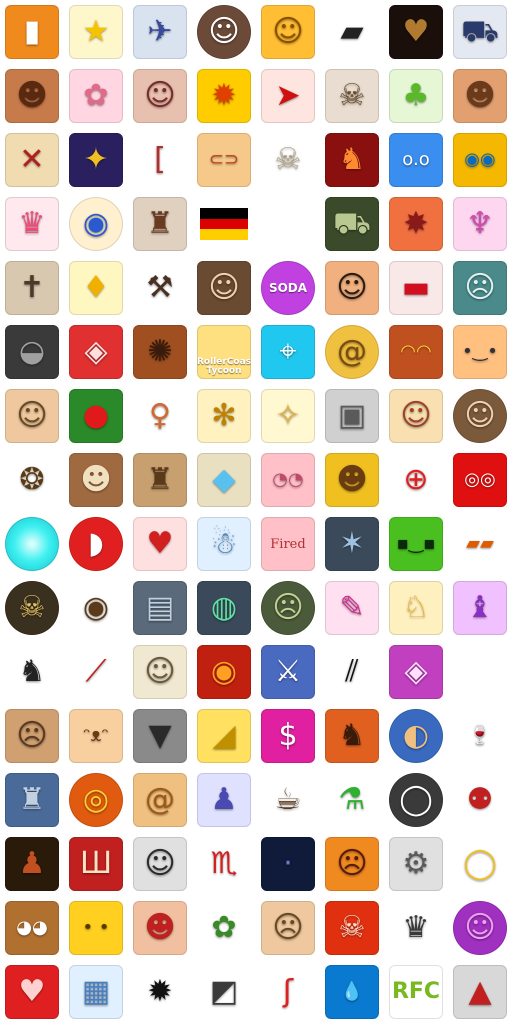 The height and width of the screenshot is (1024, 512). What do you see at coordinates (288, 992) in the screenshot?
I see `candy-cane-icon: ʃ` at bounding box center [288, 992].